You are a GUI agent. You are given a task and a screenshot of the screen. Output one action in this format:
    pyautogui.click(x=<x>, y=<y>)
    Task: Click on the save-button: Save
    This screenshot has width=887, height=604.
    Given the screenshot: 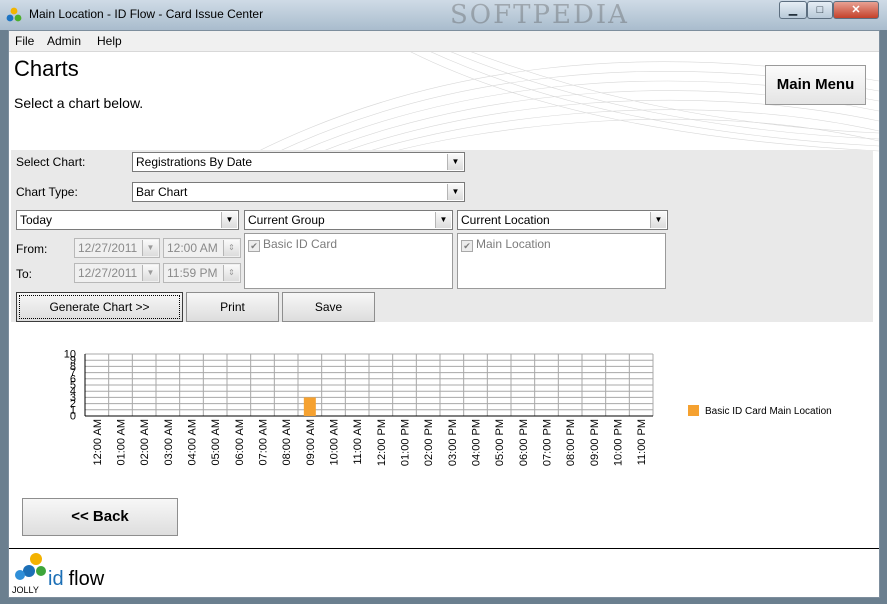 What is the action you would take?
    pyautogui.click(x=328, y=307)
    